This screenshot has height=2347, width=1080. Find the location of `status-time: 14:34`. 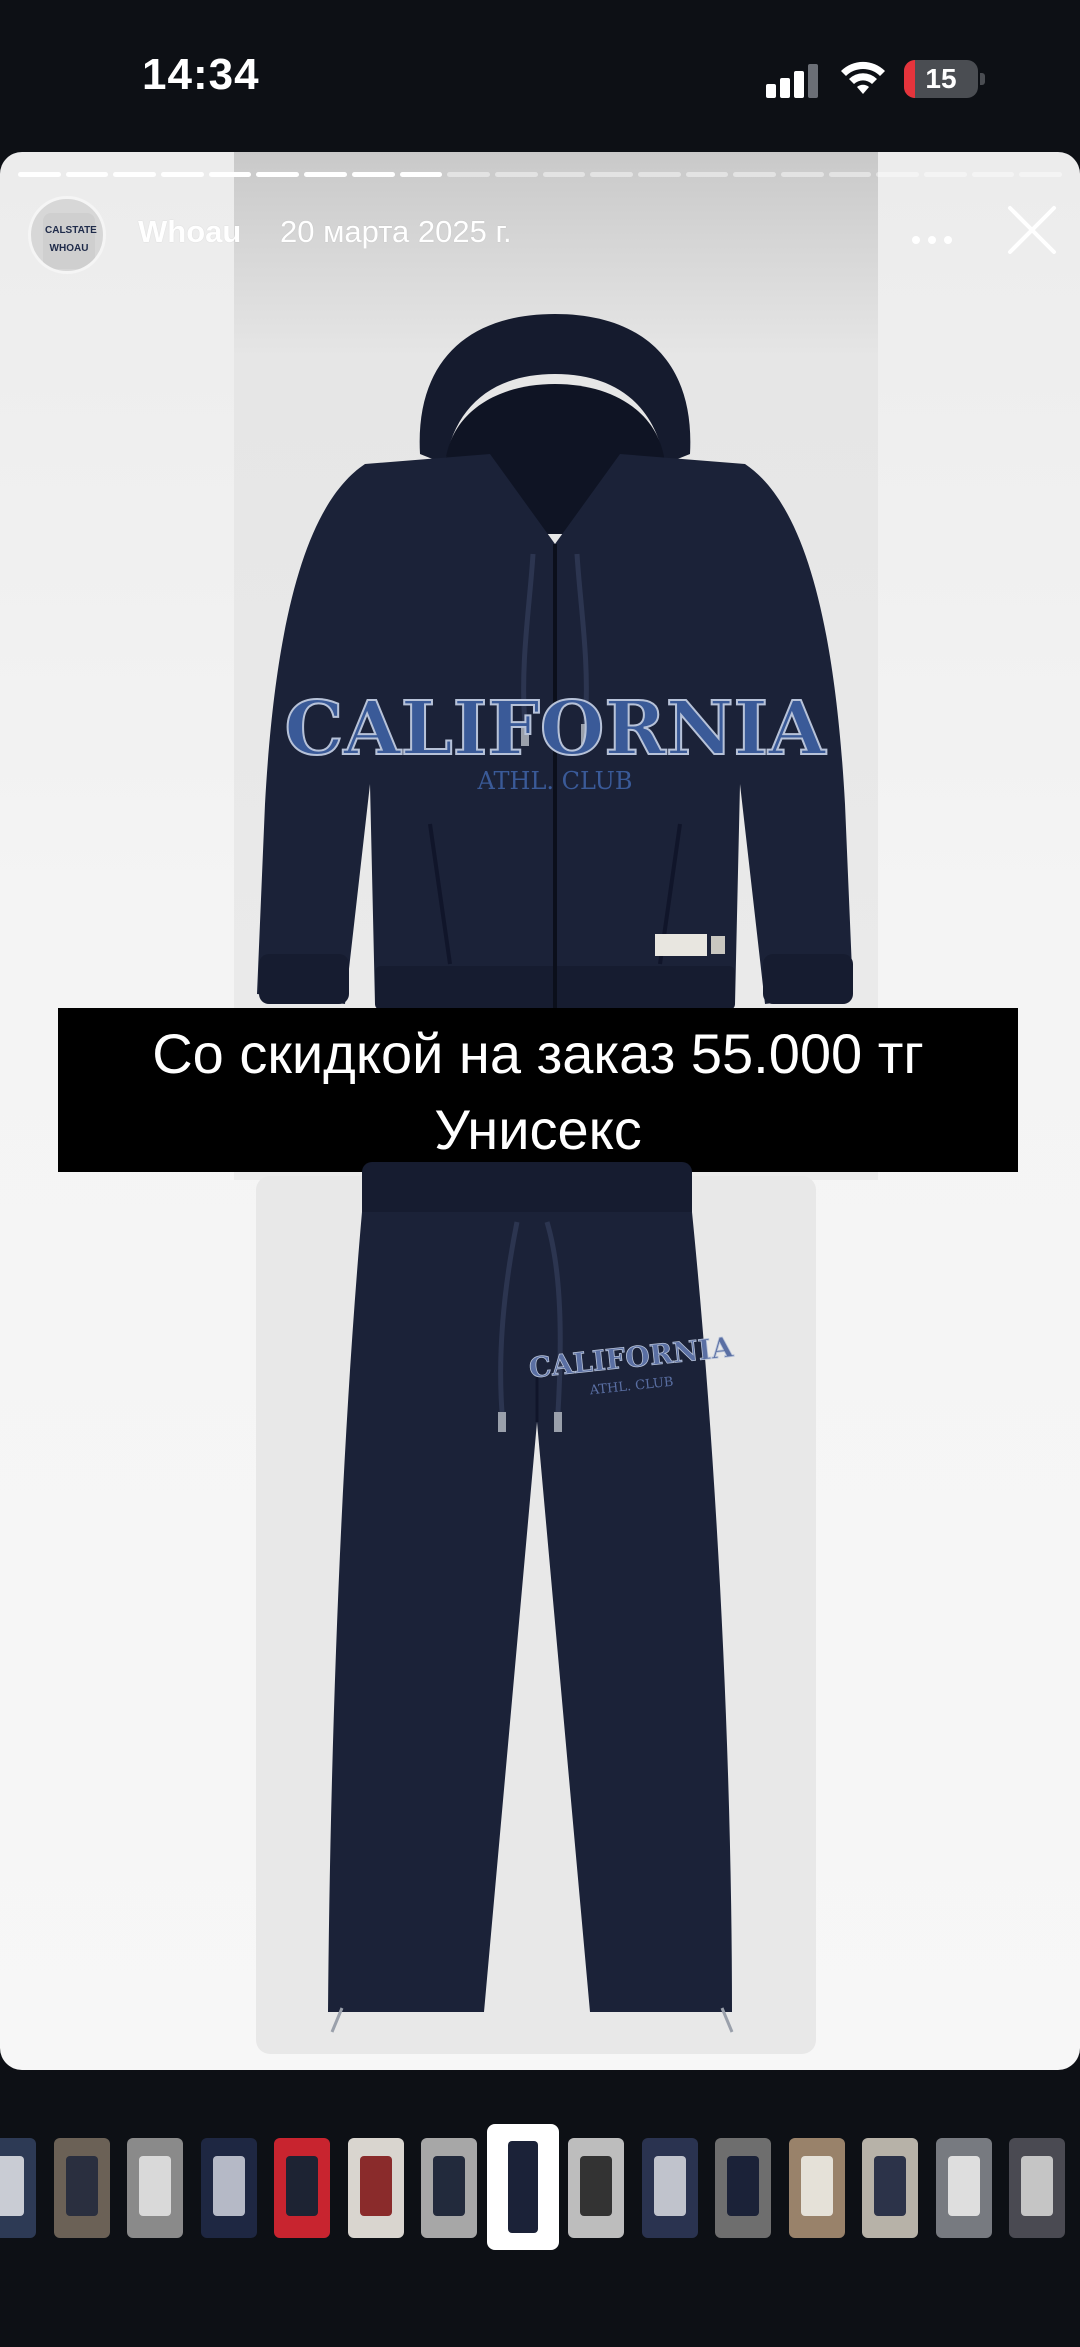

status-time: 14:34 is located at coordinates (201, 74).